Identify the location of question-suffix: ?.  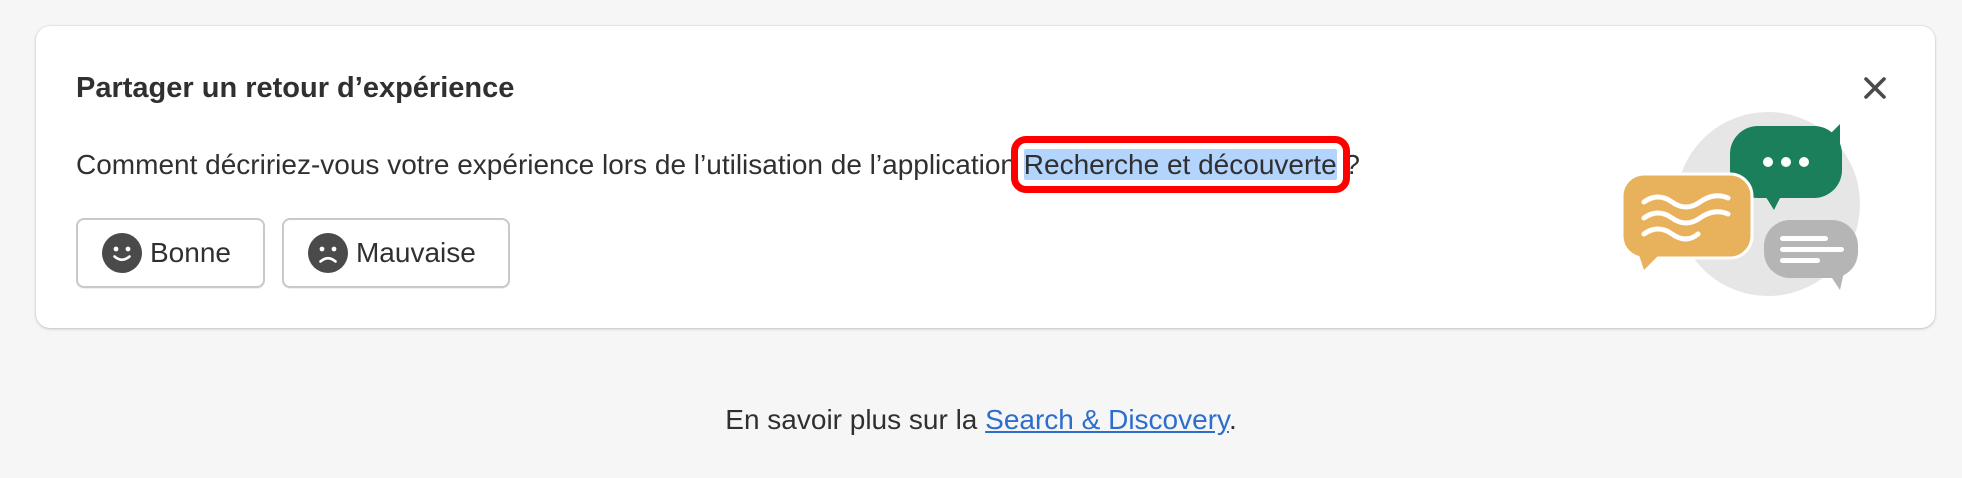
(1348, 164).